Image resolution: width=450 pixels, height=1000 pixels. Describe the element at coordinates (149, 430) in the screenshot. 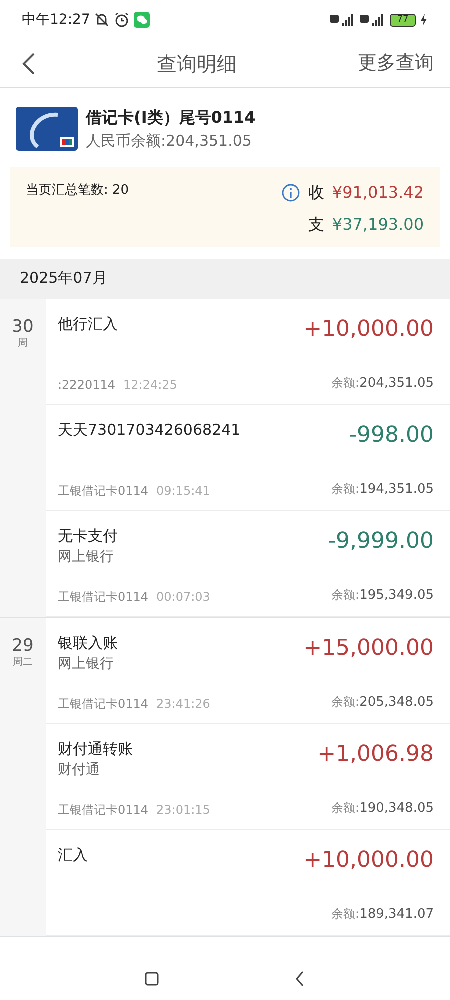

I see `transaction-title: 天天7301703426068241` at that location.